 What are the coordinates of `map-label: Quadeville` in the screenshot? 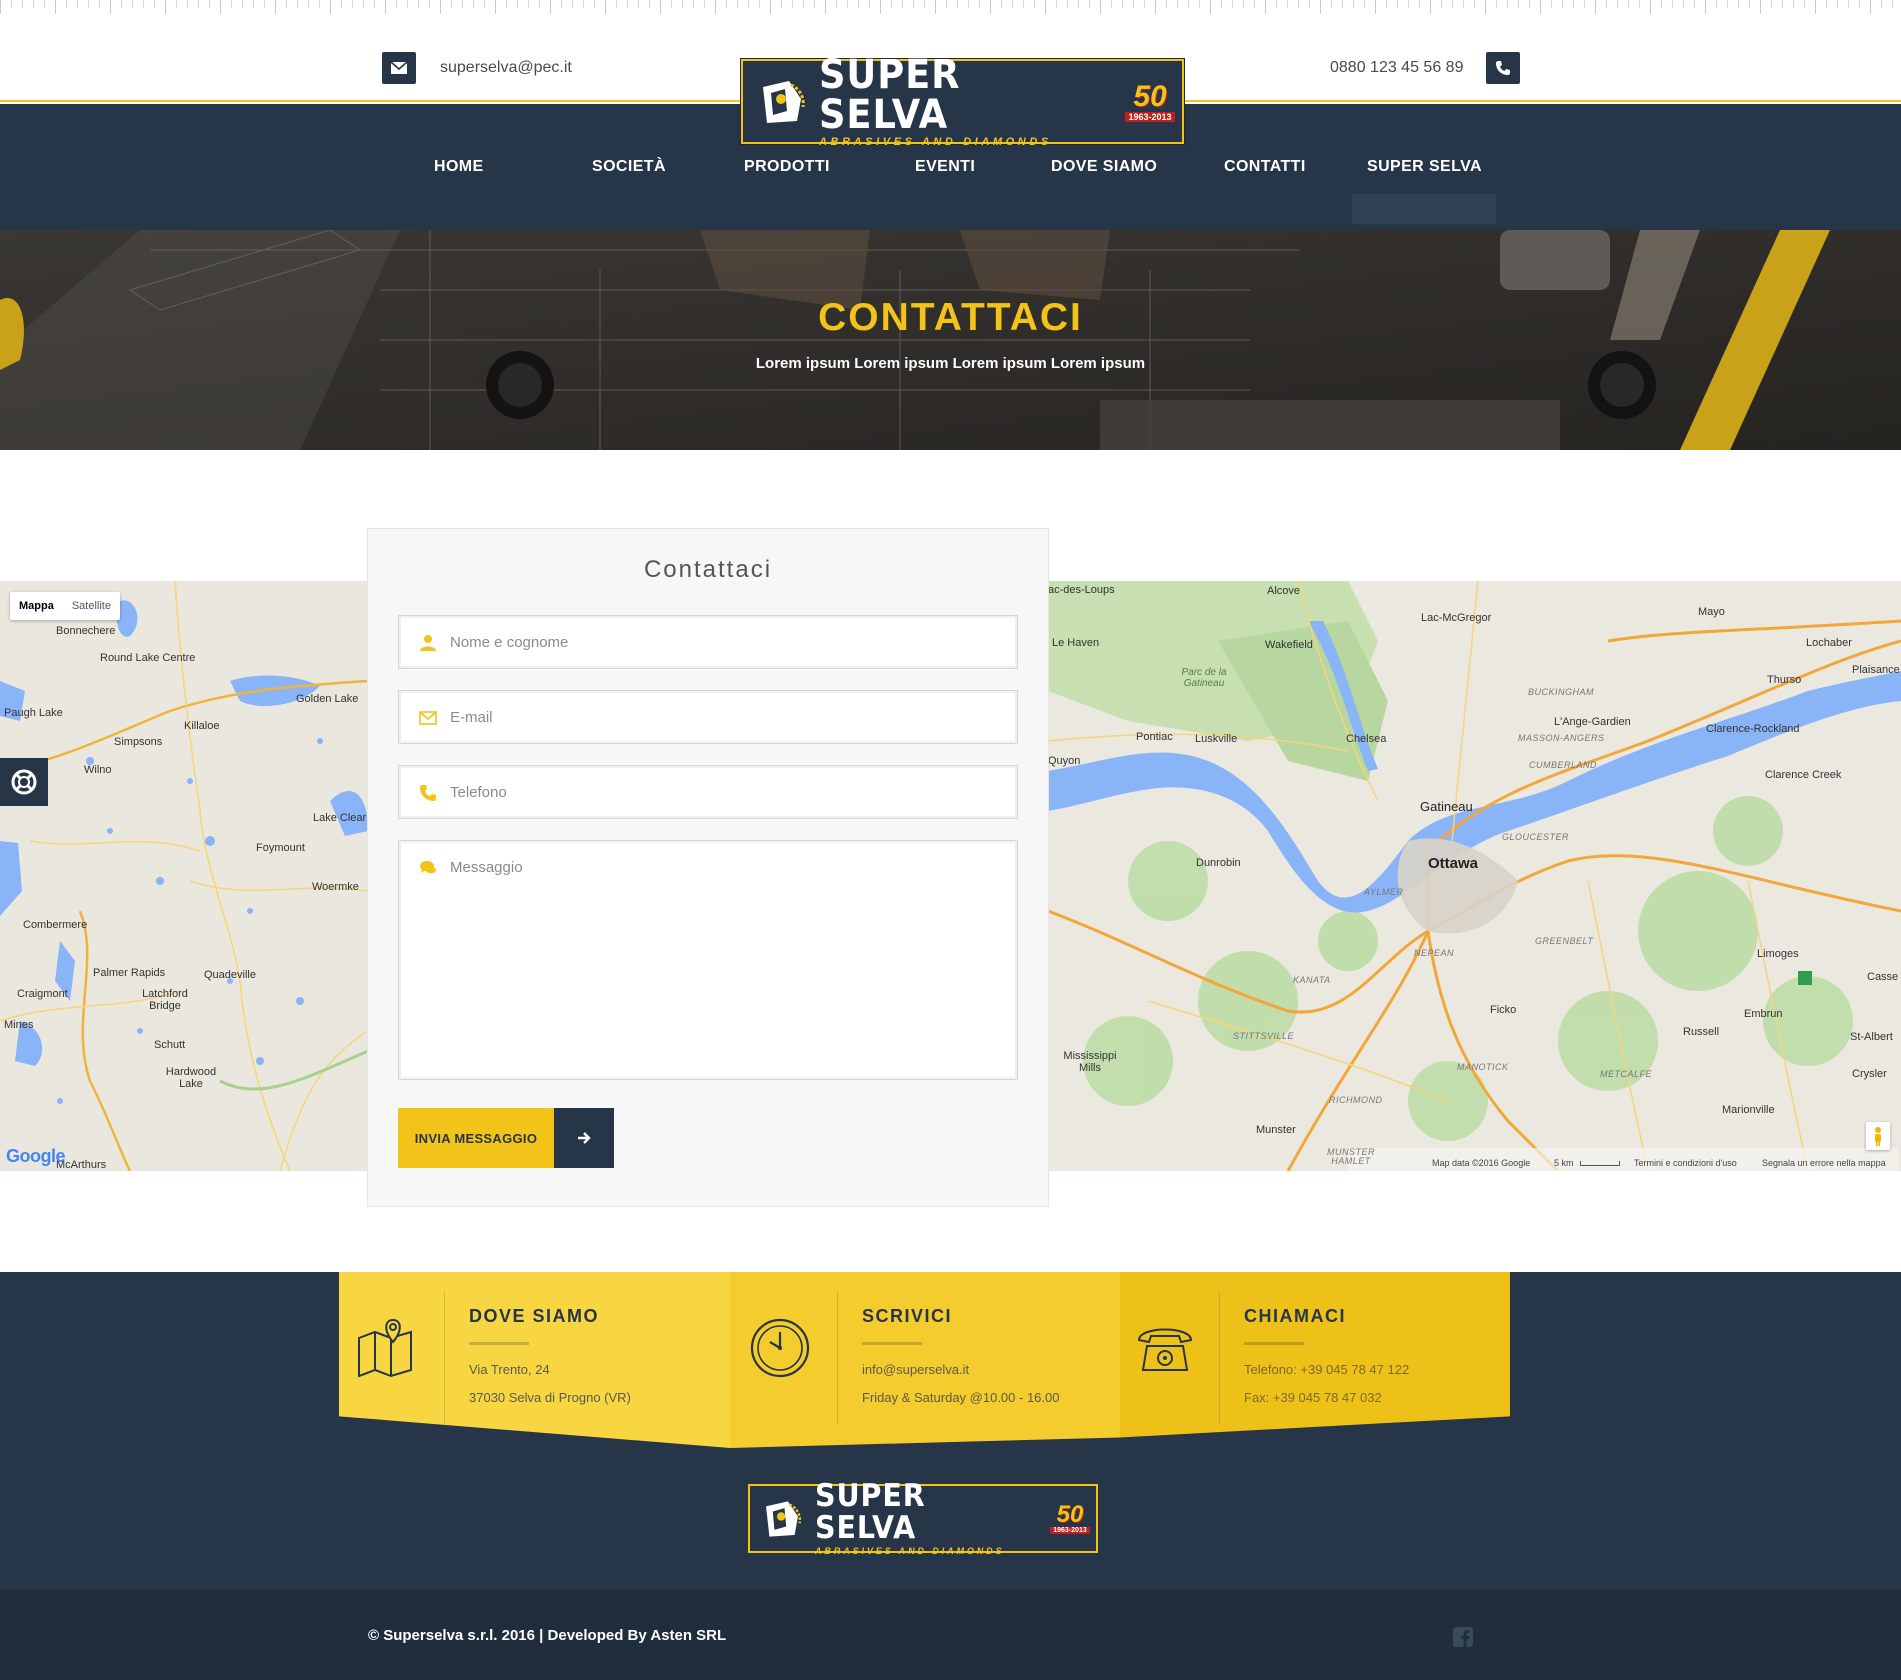 It's located at (230, 975).